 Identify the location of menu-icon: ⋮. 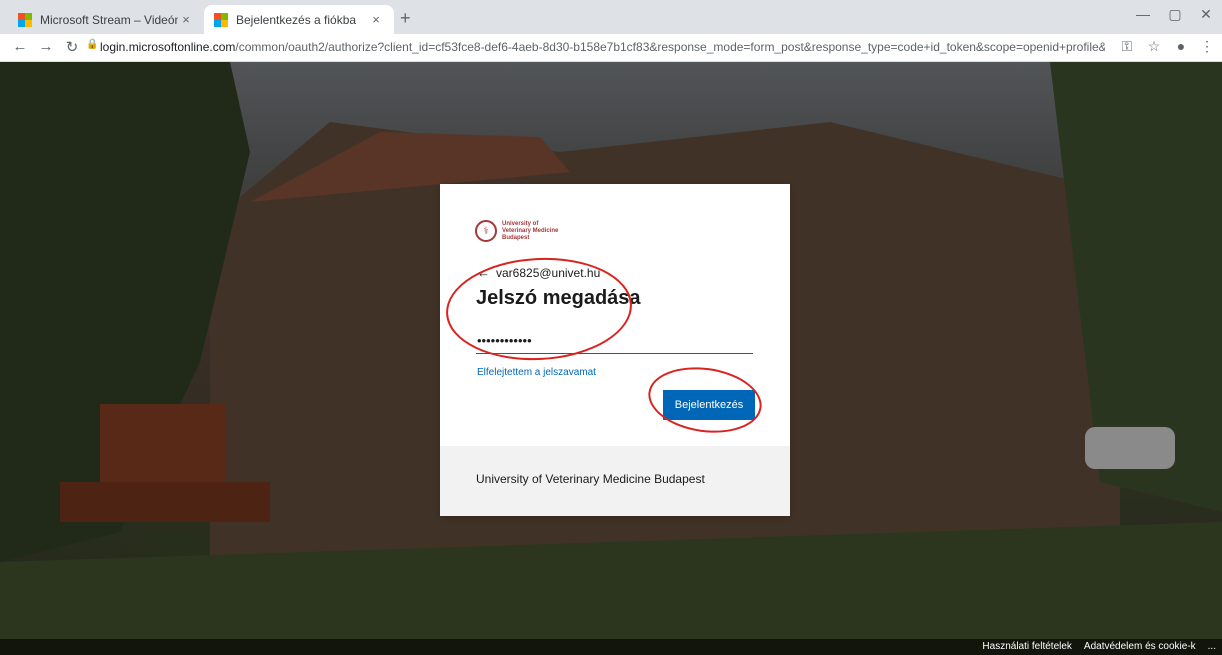
(1207, 46).